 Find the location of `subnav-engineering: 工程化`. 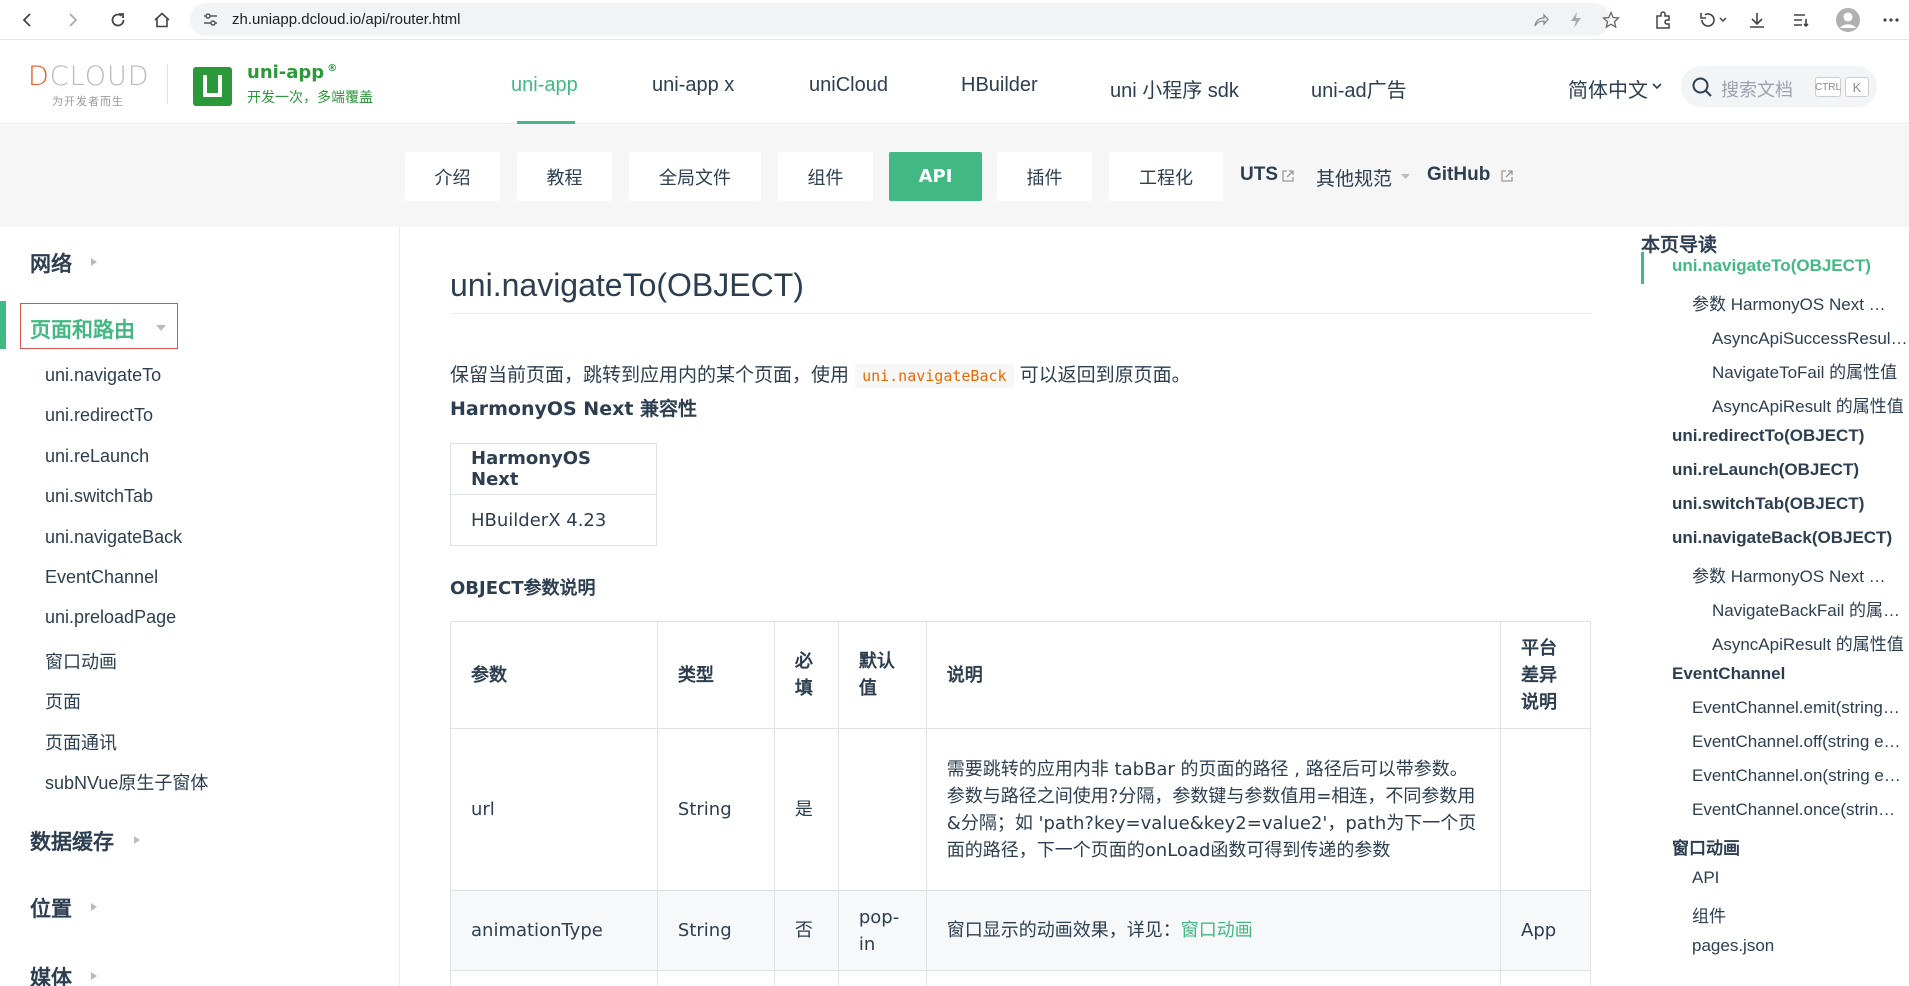

subnav-engineering: 工程化 is located at coordinates (1166, 176).